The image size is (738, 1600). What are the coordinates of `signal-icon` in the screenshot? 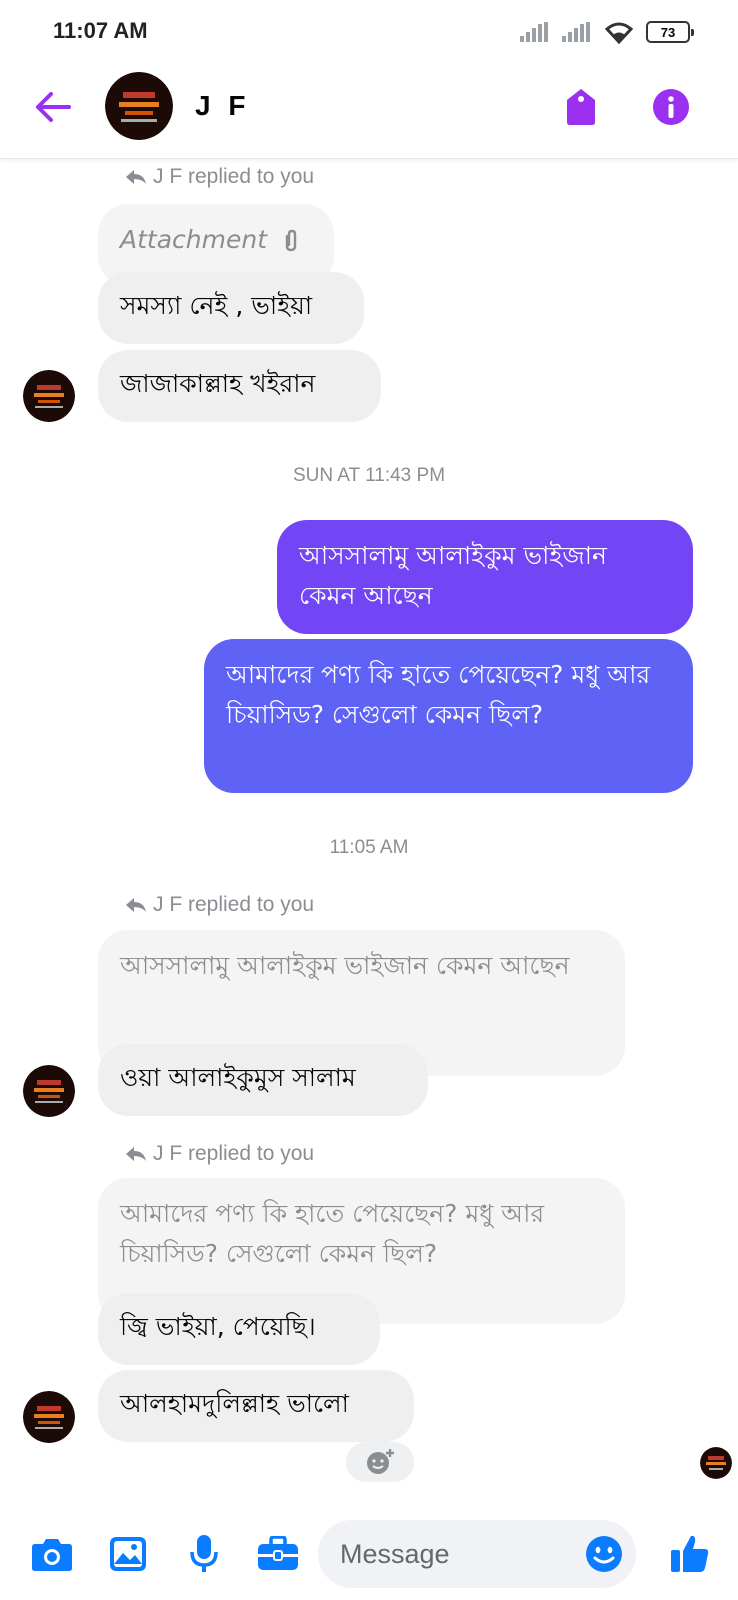 It's located at (534, 32).